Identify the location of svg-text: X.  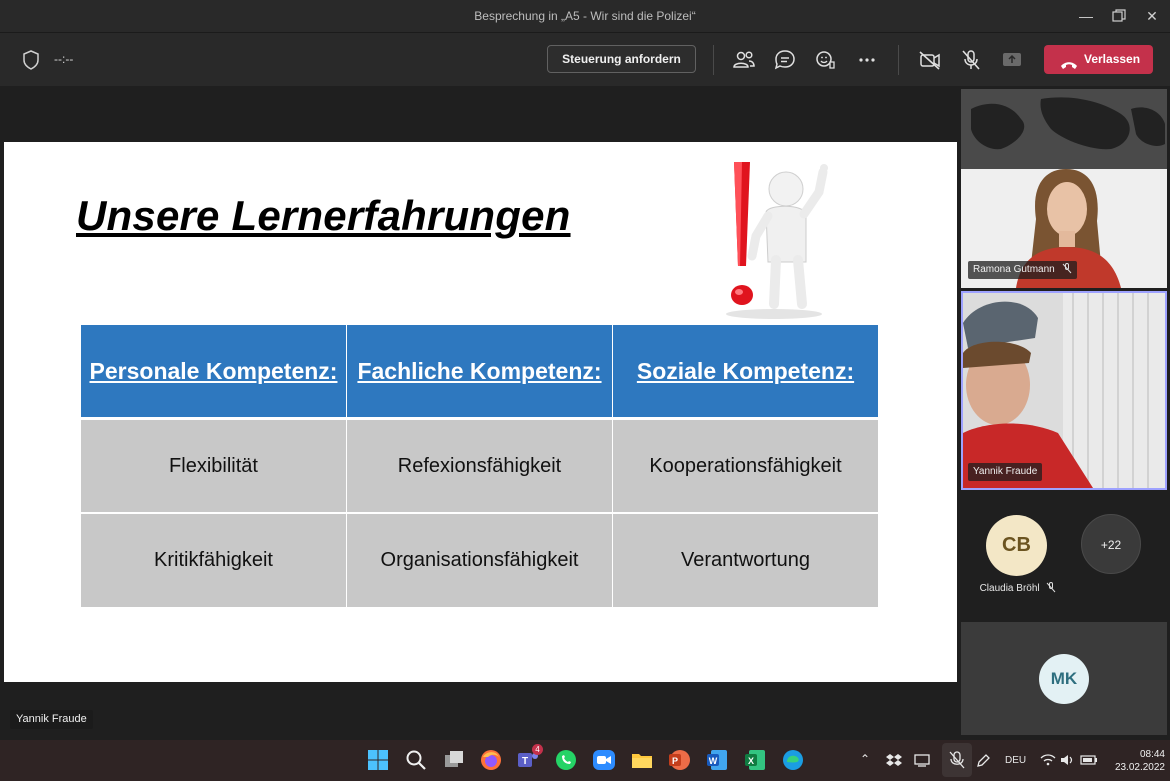
(751, 761).